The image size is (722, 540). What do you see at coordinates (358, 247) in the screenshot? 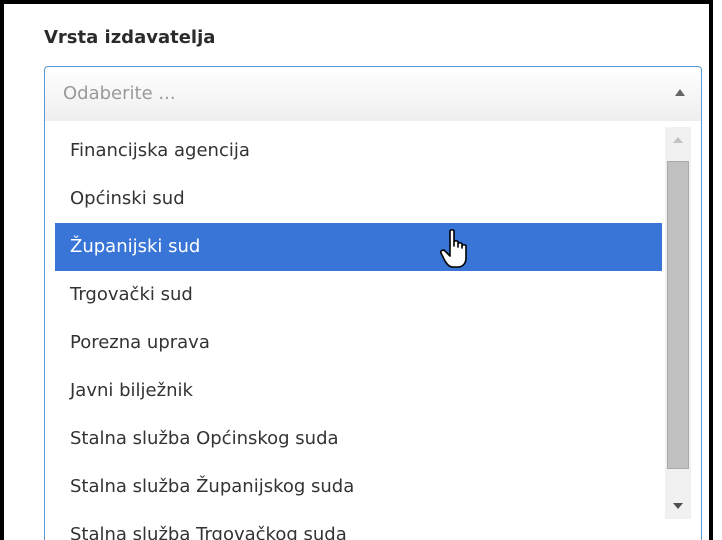
I see `option-zupanijski-sud: Županijski sud` at bounding box center [358, 247].